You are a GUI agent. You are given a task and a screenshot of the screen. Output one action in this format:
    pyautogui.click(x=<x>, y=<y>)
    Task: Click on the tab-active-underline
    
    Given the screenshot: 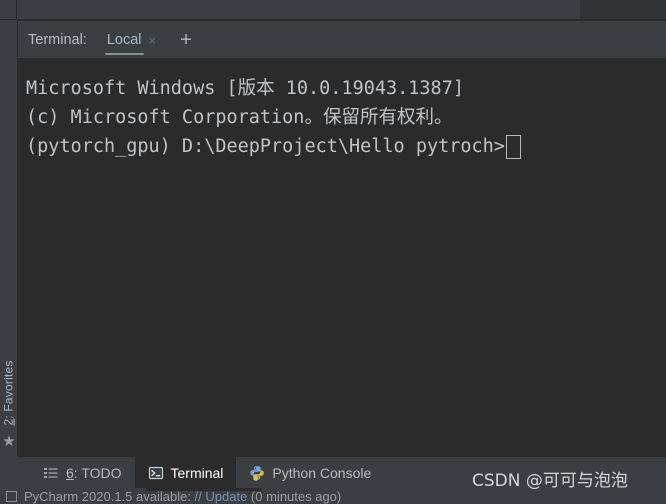 What is the action you would take?
    pyautogui.click(x=124, y=54)
    